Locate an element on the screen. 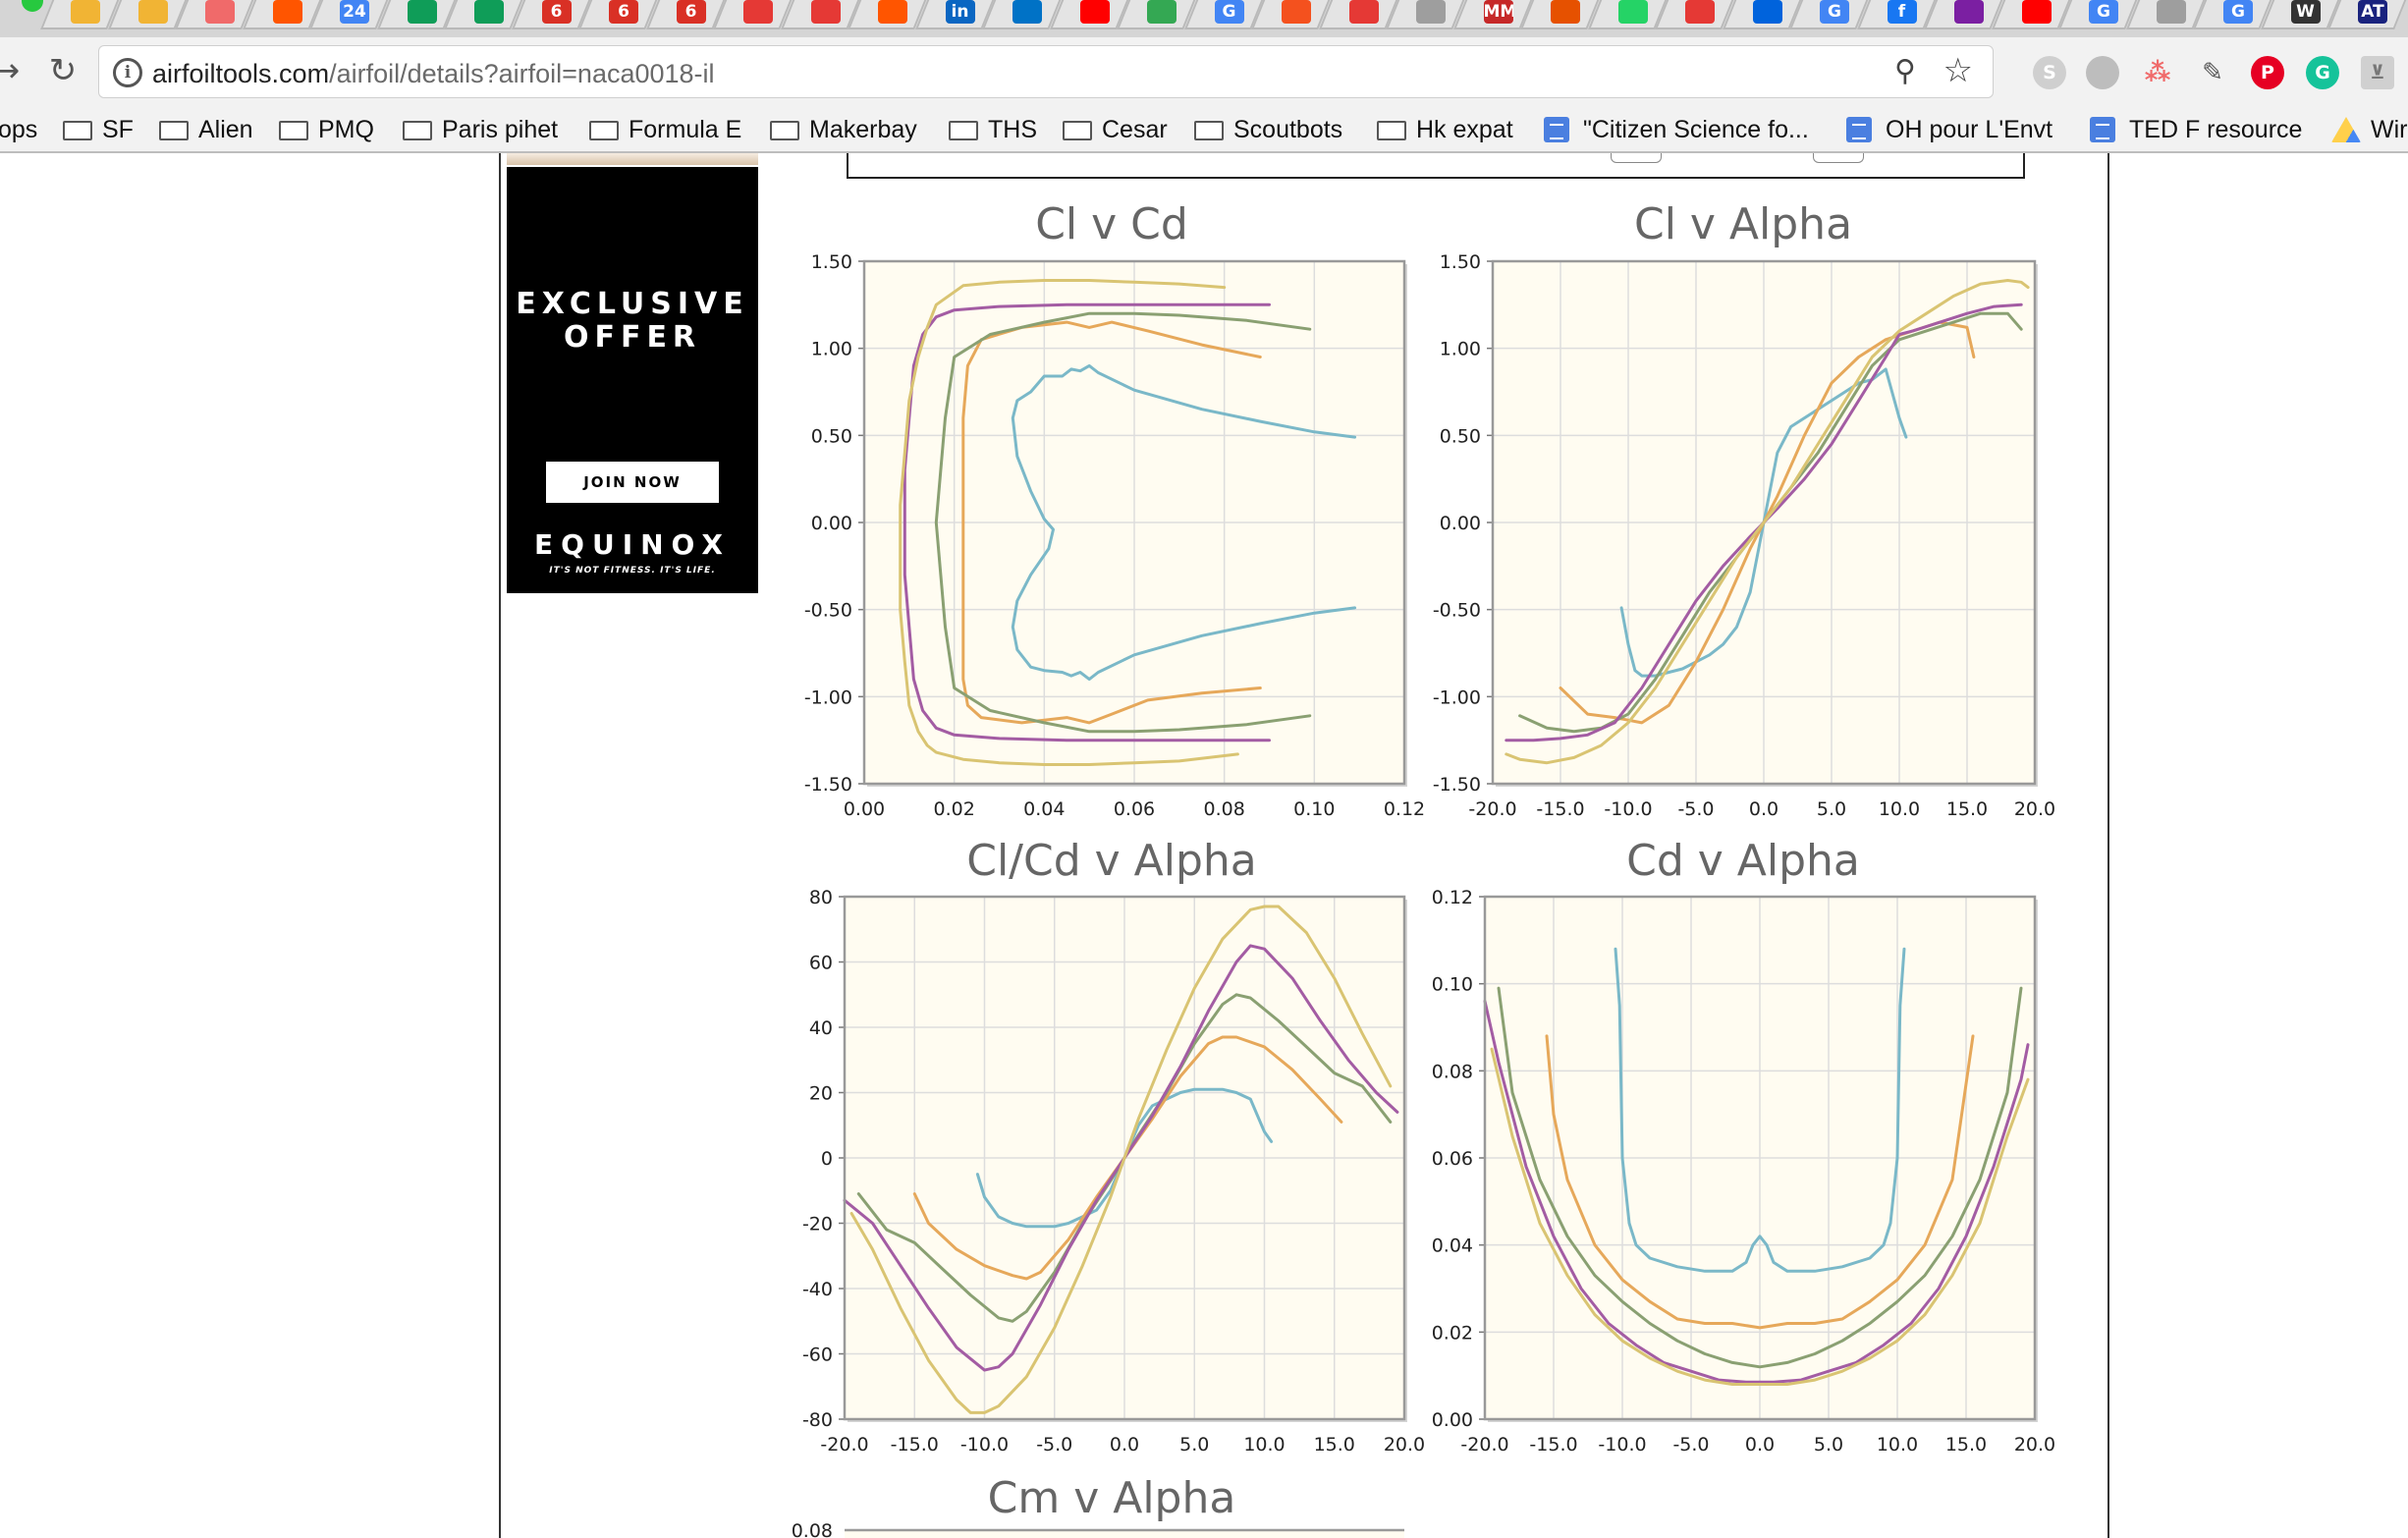 This screenshot has width=2408, height=1538. bookmark-label: Formula E is located at coordinates (686, 129).